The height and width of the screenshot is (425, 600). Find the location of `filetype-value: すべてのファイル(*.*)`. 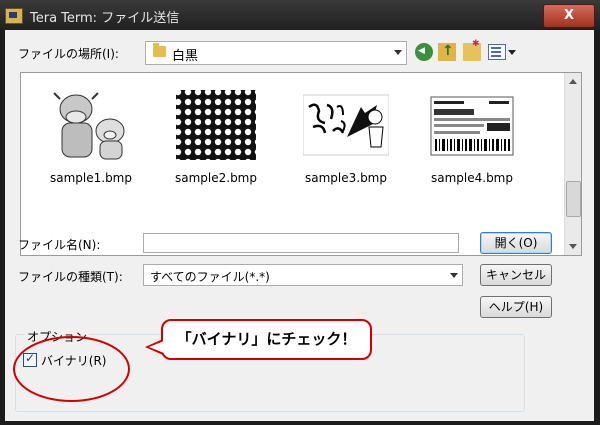

filetype-value: すべてのファイル(*.*) is located at coordinates (210, 277).